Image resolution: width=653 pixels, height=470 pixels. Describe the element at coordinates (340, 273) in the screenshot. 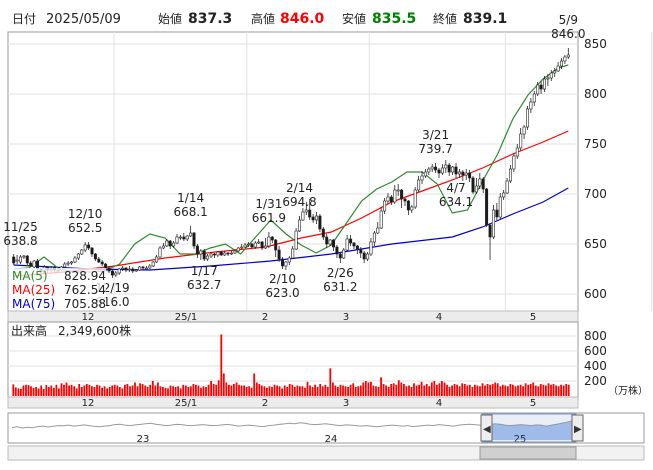

I see `annotation-date: 2/26` at that location.